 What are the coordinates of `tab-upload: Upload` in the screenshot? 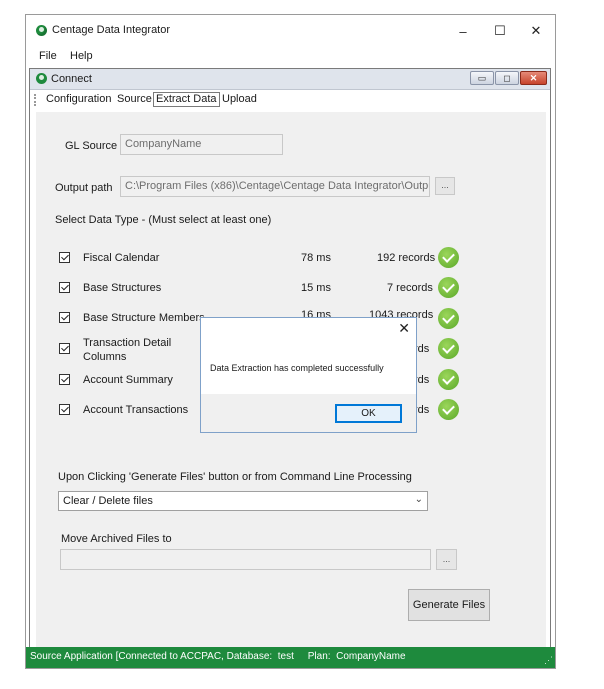 It's located at (239, 99).